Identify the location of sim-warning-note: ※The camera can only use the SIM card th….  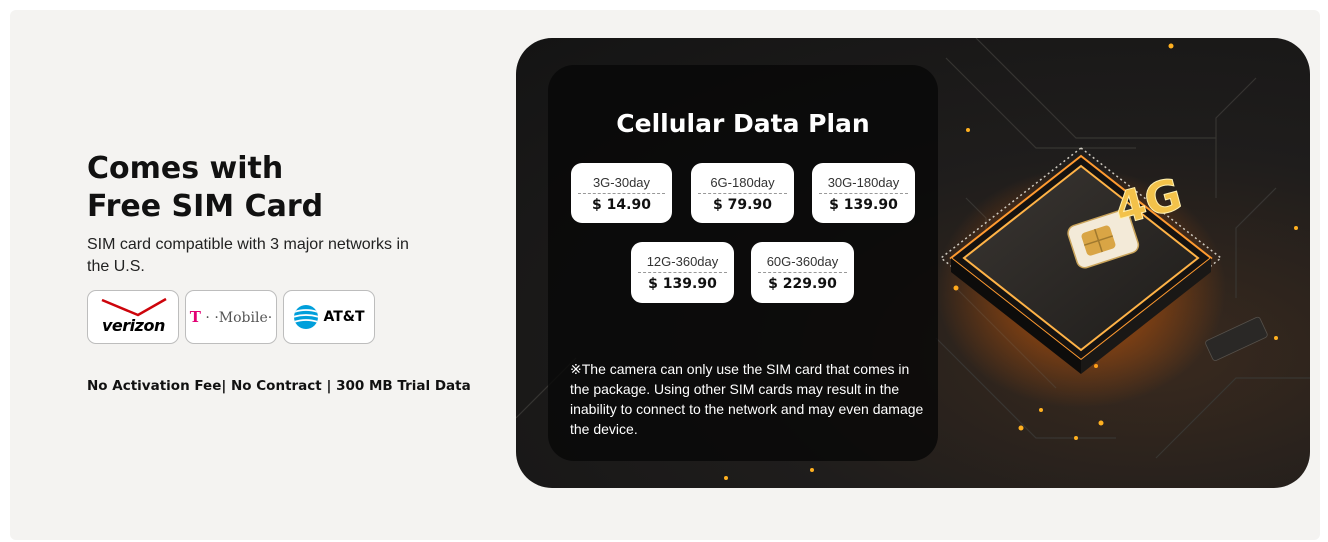
(747, 399).